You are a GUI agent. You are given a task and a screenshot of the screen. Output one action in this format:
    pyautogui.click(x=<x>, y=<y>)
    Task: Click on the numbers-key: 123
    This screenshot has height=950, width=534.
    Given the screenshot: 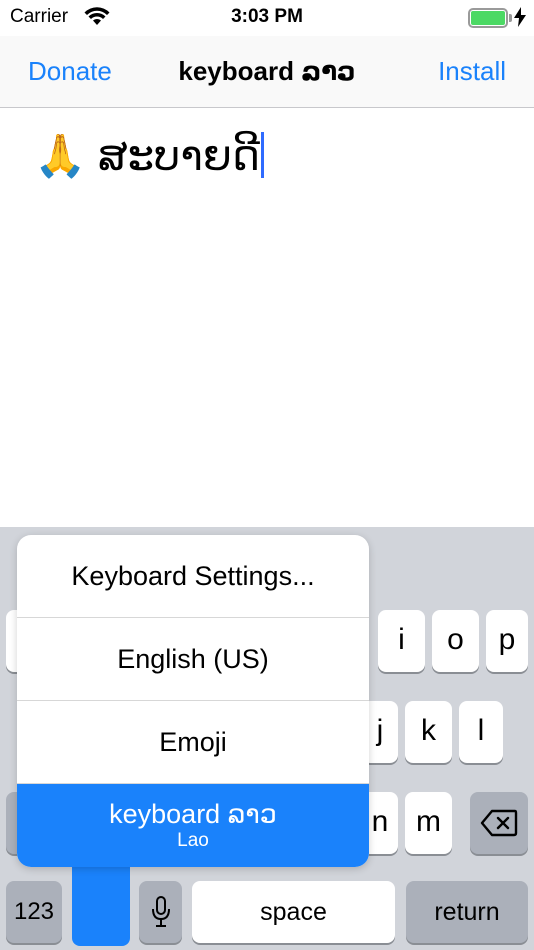 What is the action you would take?
    pyautogui.click(x=34, y=912)
    